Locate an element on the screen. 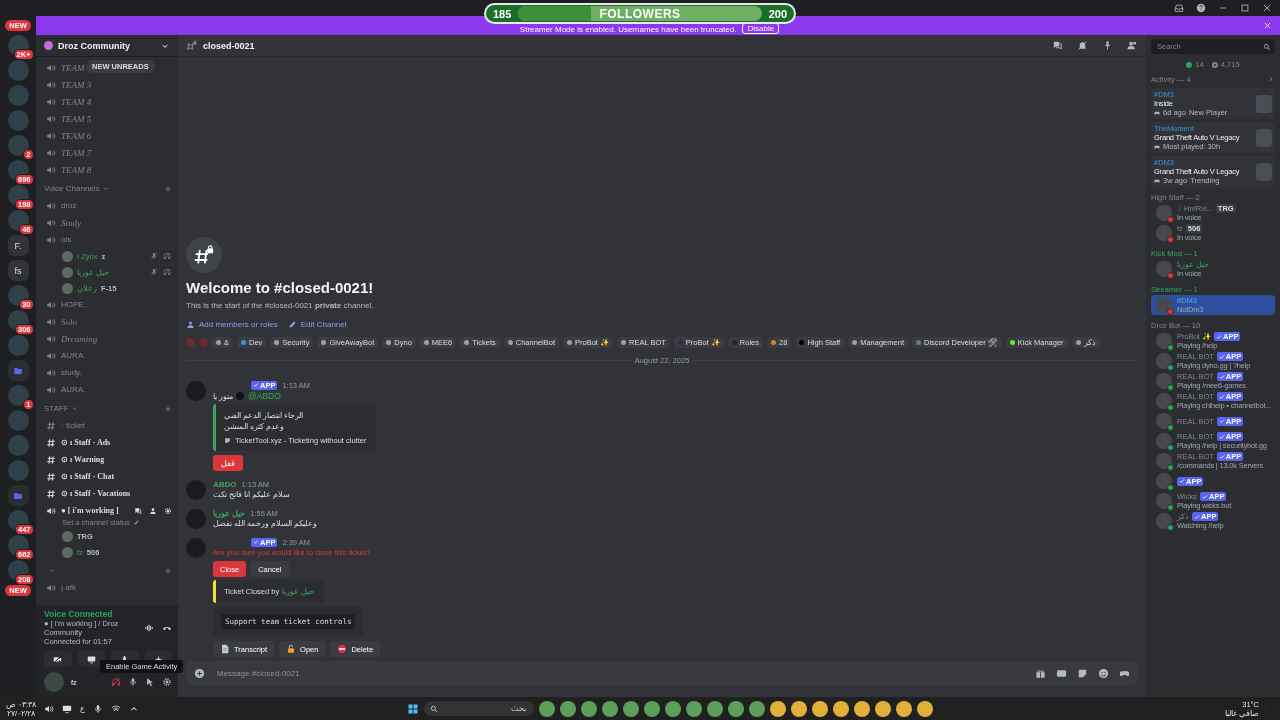  mute-icon is located at coordinates (1082, 45).